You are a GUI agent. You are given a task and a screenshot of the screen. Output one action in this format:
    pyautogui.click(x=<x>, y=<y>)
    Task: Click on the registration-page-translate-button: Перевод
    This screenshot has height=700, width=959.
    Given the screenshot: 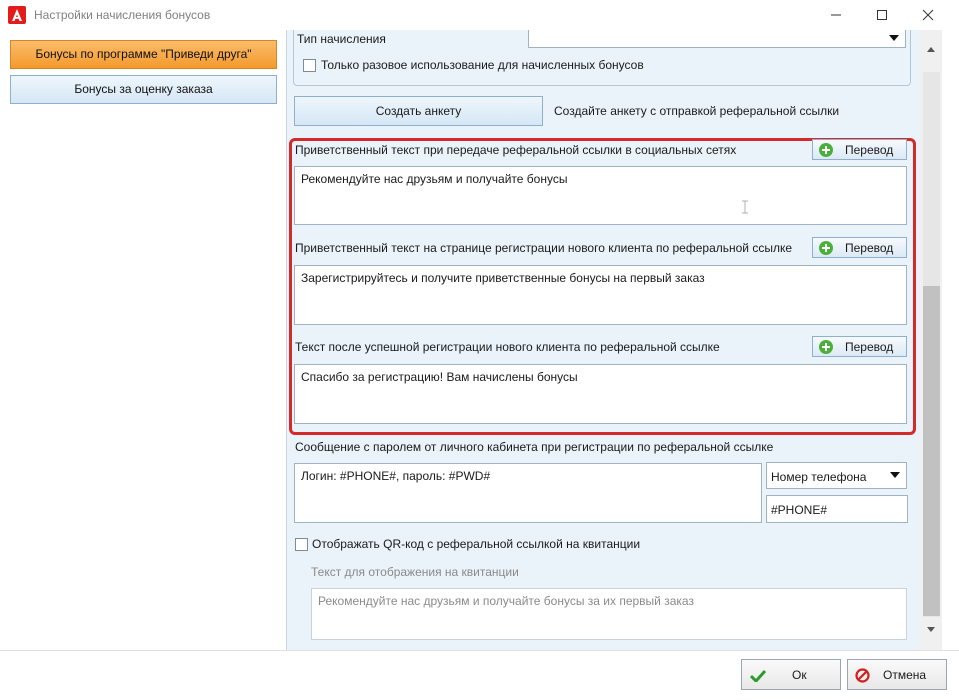 What is the action you would take?
    pyautogui.click(x=859, y=247)
    